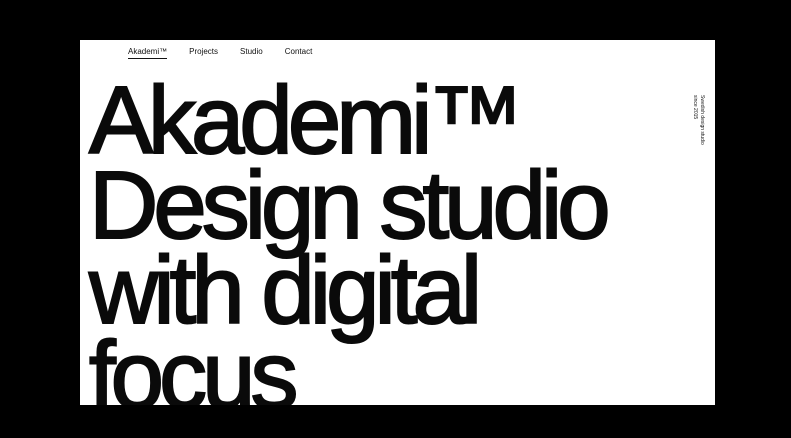 The height and width of the screenshot is (438, 791). What do you see at coordinates (299, 53) in the screenshot?
I see `nav-item-contact: Contact` at bounding box center [299, 53].